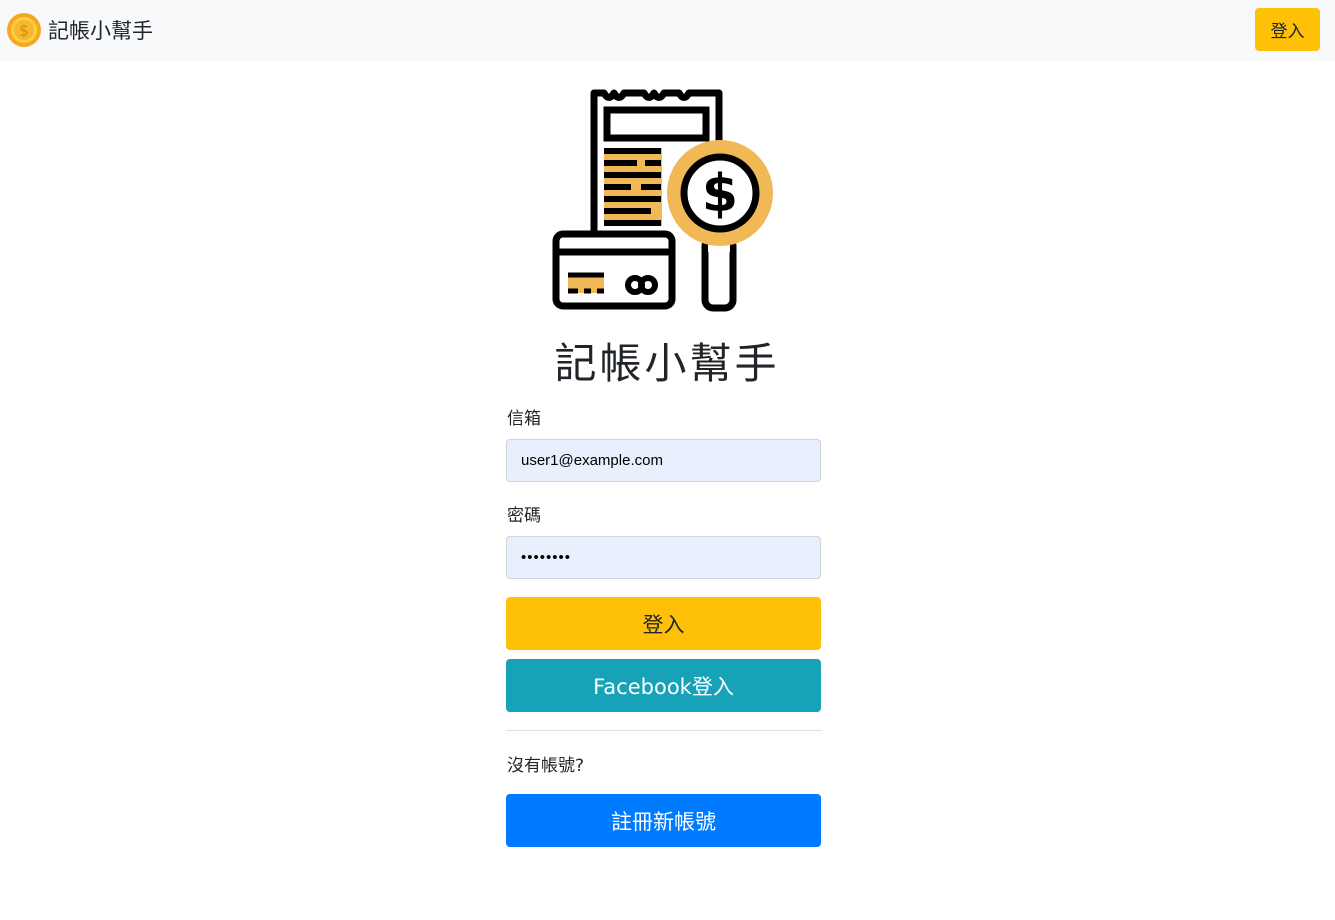 The height and width of the screenshot is (920, 1335). Describe the element at coordinates (663, 623) in the screenshot. I see `login-button: 登入` at that location.